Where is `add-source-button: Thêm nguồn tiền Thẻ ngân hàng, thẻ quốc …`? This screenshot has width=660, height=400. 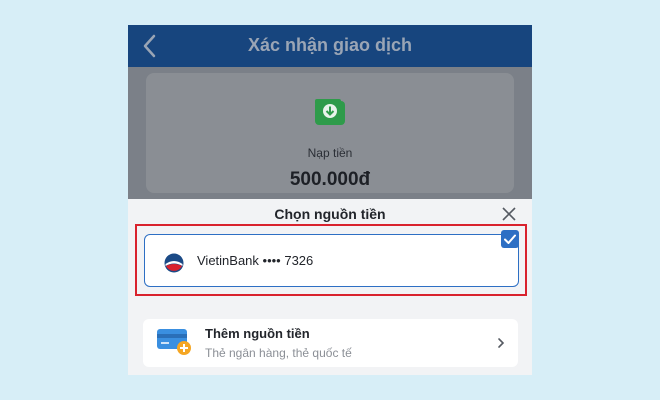
add-source-button: Thêm nguồn tiền Thẻ ngân hàng, thẻ quốc … is located at coordinates (330, 343).